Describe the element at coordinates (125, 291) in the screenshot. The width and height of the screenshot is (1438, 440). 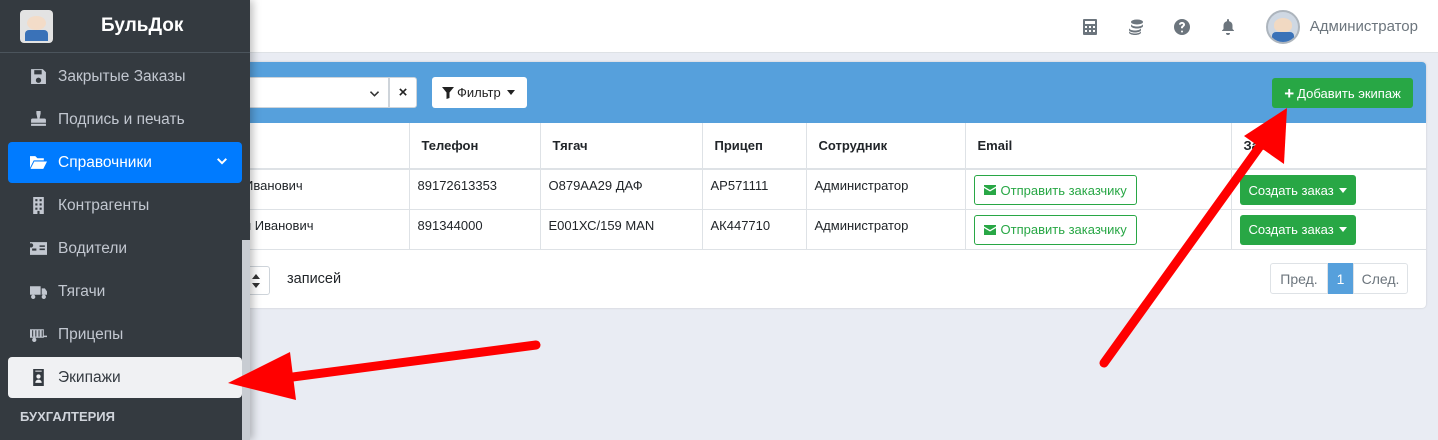
I see `sidebar-item-tractors: Тягачи` at that location.